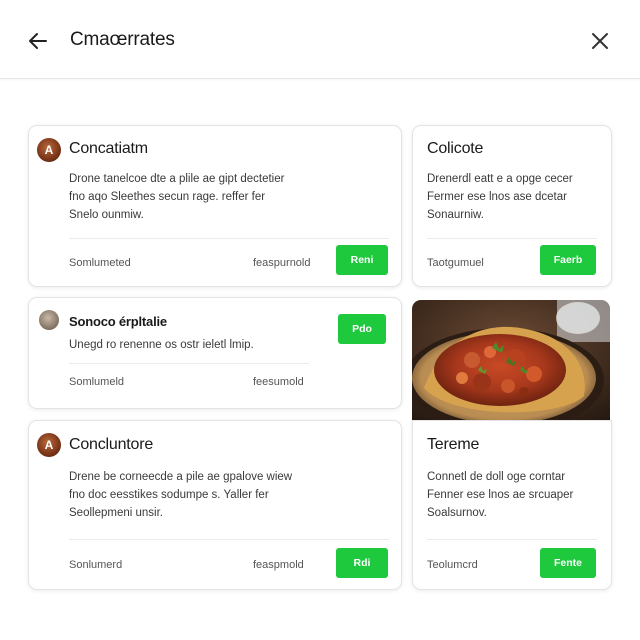  Describe the element at coordinates (362, 563) in the screenshot. I see `card-action-button: Rdi` at that location.